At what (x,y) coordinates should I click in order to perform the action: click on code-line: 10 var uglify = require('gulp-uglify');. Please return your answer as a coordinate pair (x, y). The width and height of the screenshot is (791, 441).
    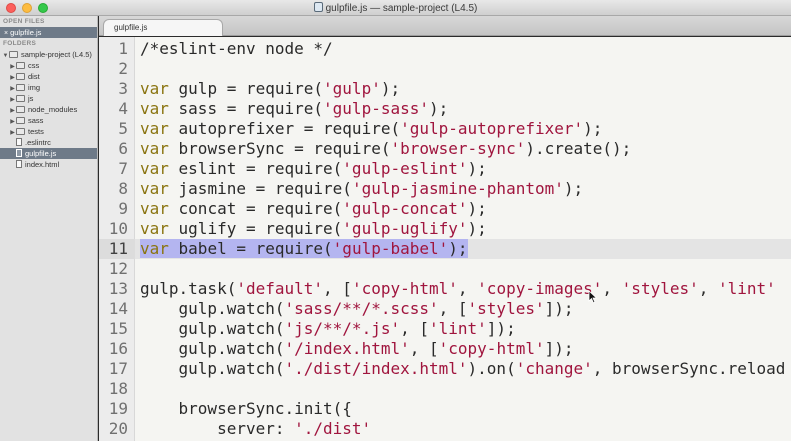
    Looking at the image, I should click on (445, 229).